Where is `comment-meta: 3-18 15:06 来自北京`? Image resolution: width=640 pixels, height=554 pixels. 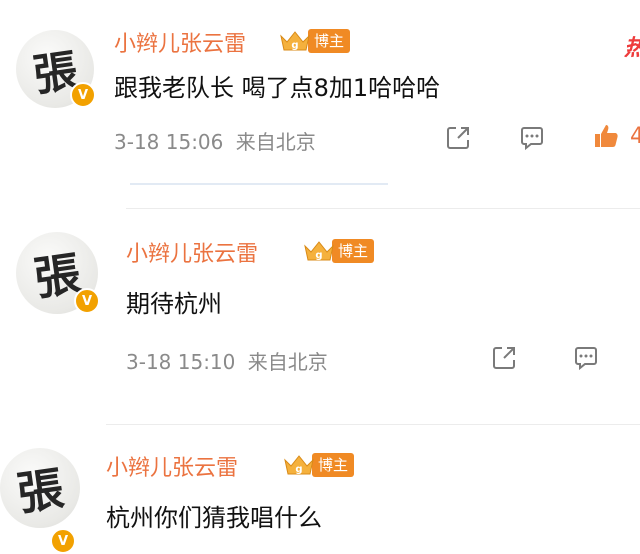
comment-meta: 3-18 15:06 来自北京 is located at coordinates (215, 140).